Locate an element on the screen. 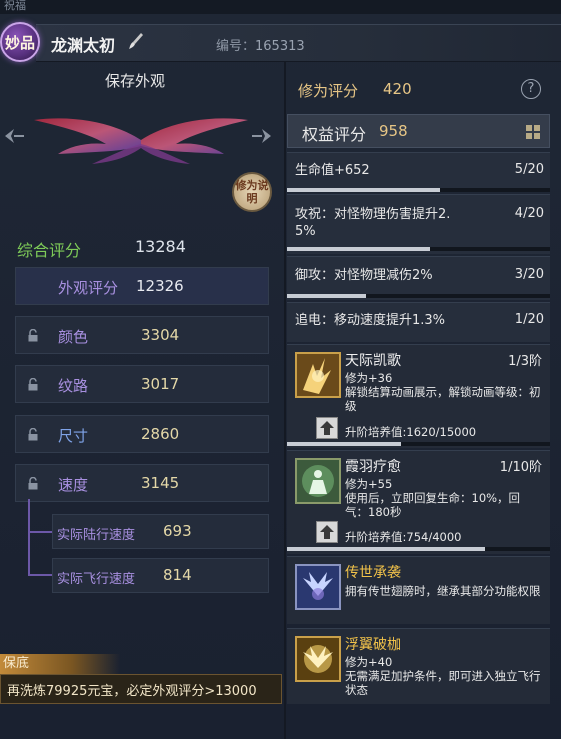 The image size is (561, 739). stat-value: 3304 is located at coordinates (160, 335).